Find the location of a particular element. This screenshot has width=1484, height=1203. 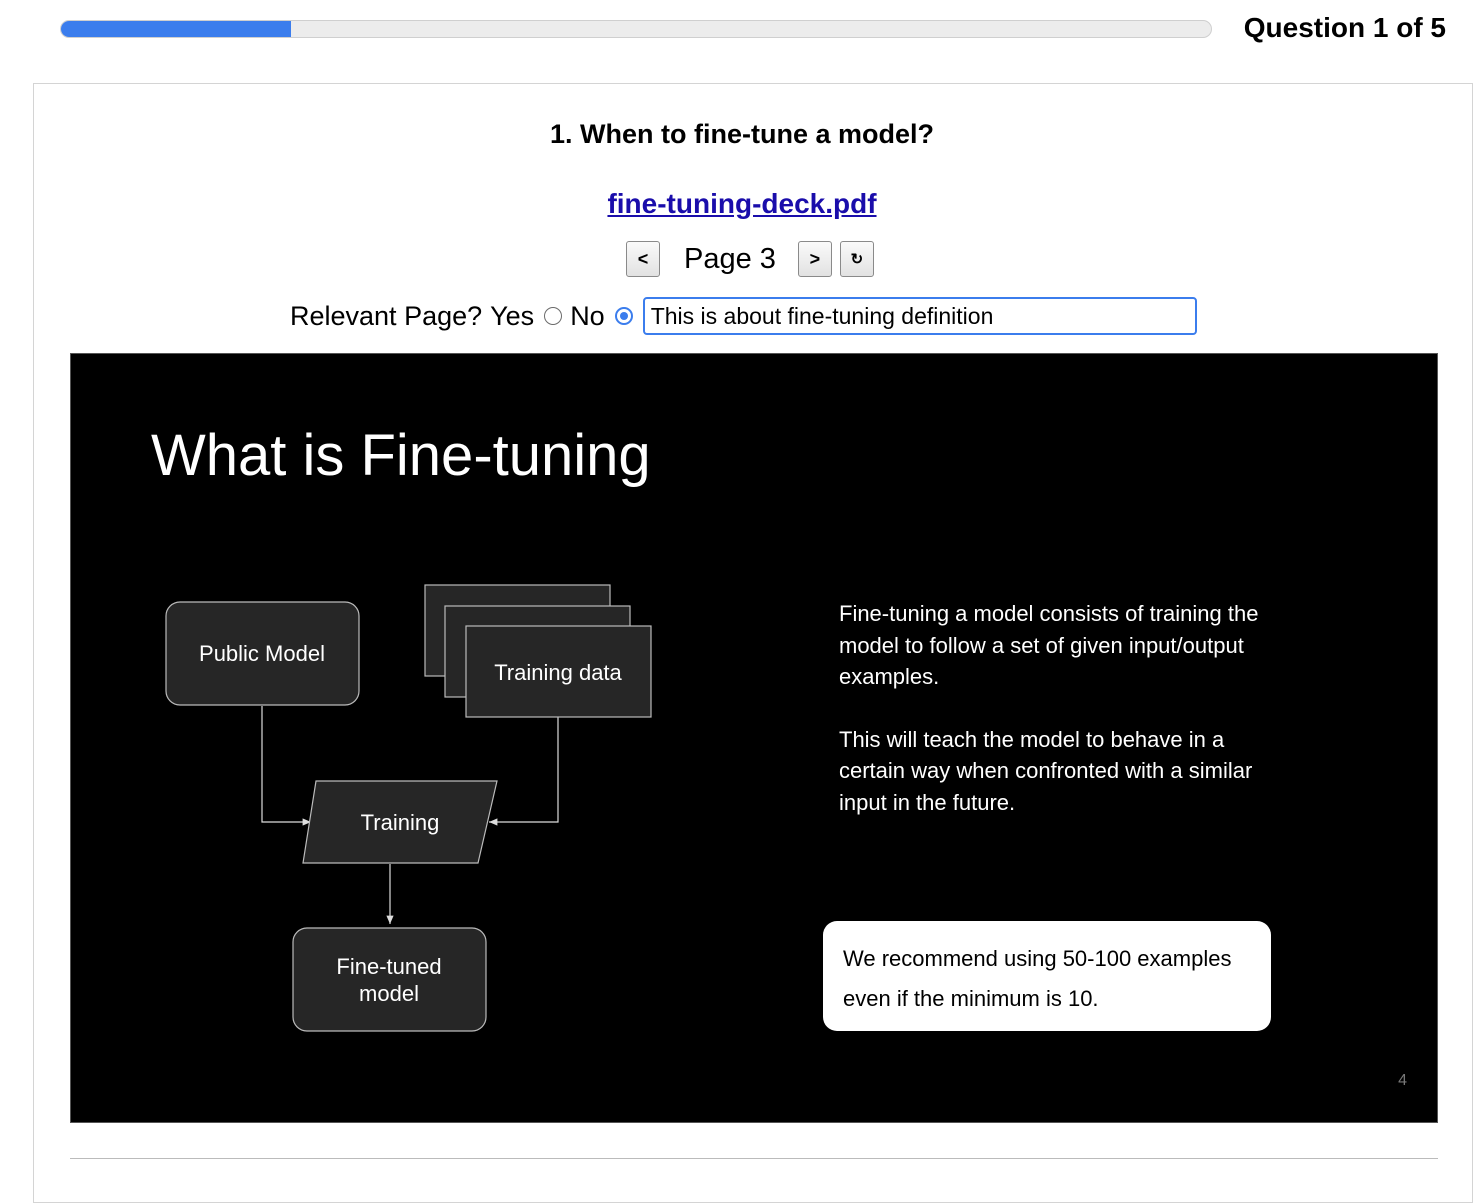

relevance-note-input is located at coordinates (919, 316).